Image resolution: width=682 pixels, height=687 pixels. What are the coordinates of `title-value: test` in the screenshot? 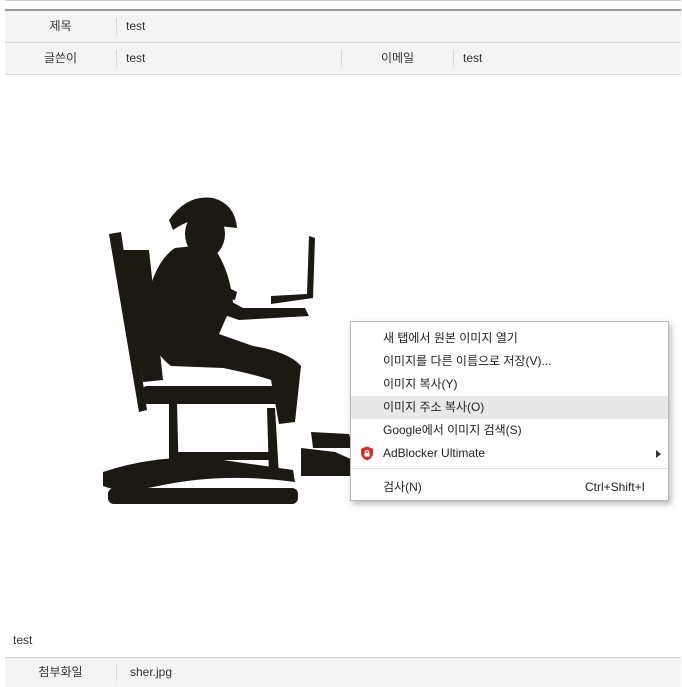 It's located at (136, 26).